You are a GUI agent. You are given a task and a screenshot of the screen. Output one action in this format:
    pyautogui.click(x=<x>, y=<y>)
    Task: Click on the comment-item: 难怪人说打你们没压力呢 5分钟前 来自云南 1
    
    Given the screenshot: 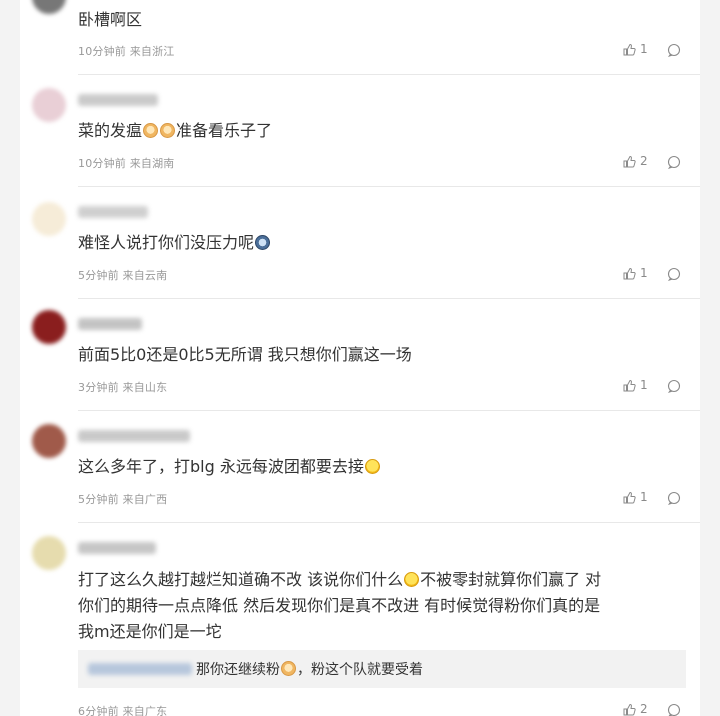 What is the action you would take?
    pyautogui.click(x=360, y=242)
    